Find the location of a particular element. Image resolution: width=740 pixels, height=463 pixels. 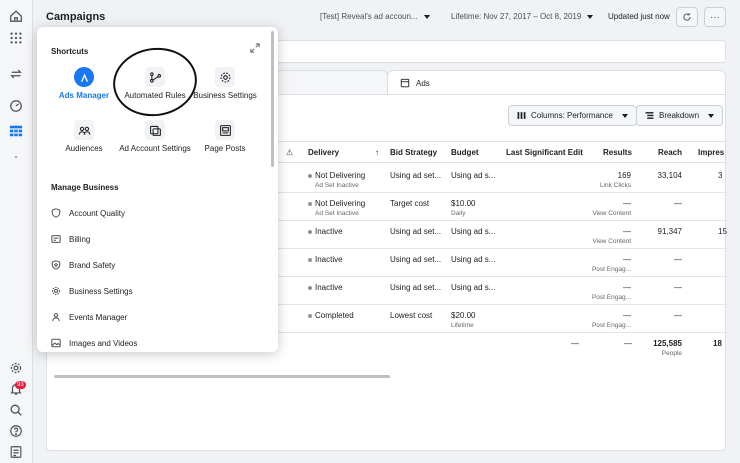

search-icon is located at coordinates (16, 410).